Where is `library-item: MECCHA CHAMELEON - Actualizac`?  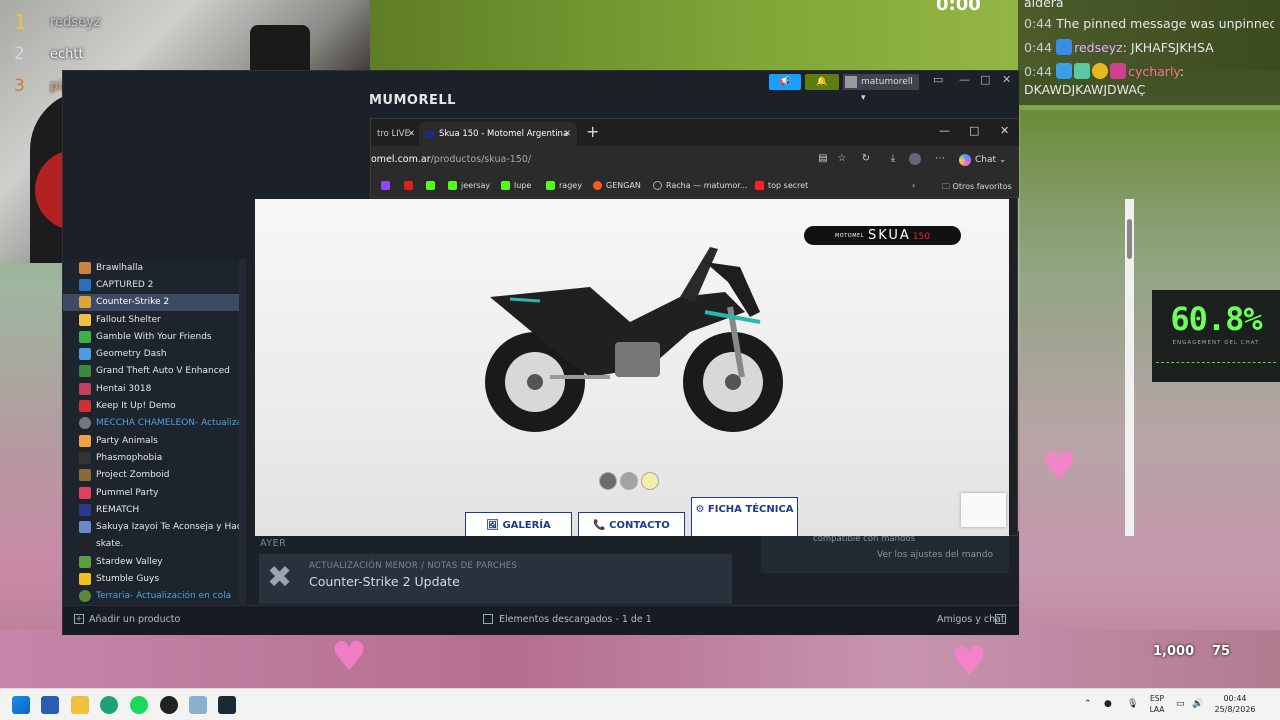 library-item: MECCHA CHAMELEON - Actualizac is located at coordinates (151, 423).